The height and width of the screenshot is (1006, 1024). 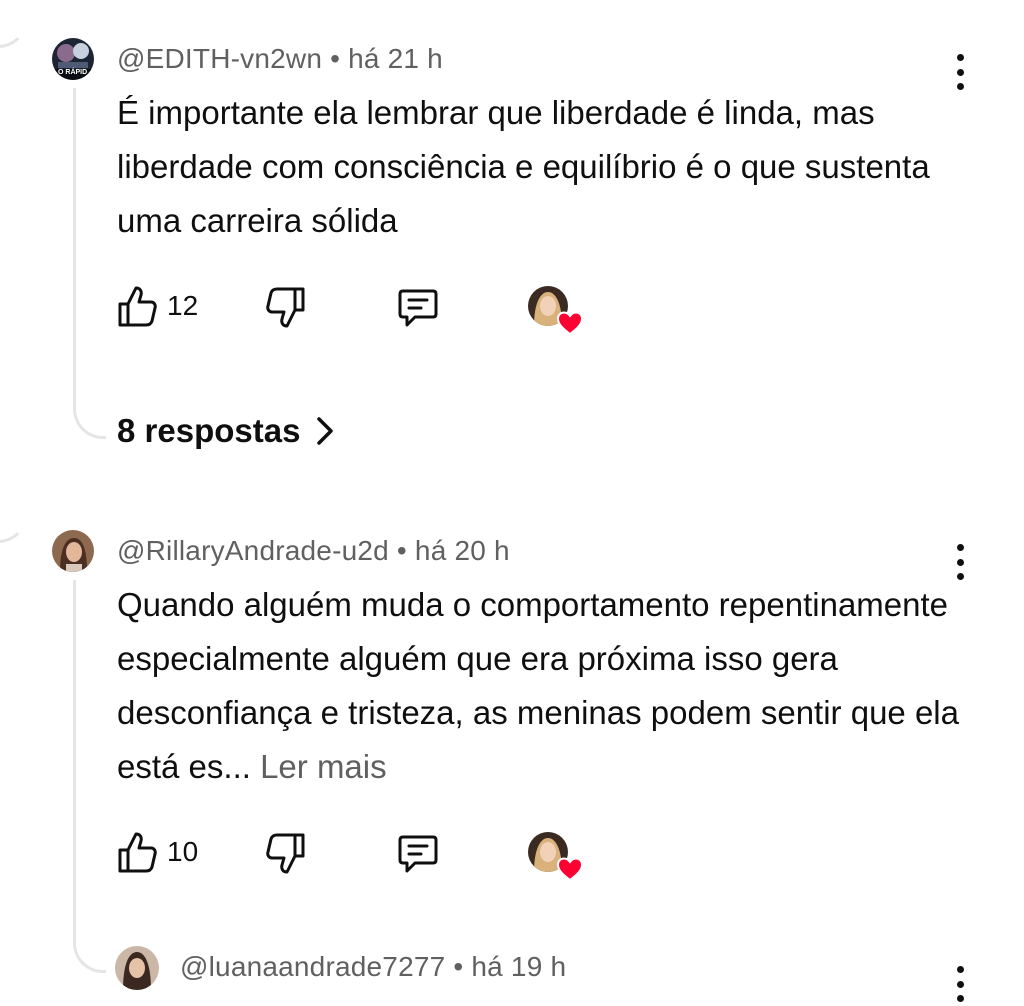 I want to click on like-button: 10, so click(x=157, y=852).